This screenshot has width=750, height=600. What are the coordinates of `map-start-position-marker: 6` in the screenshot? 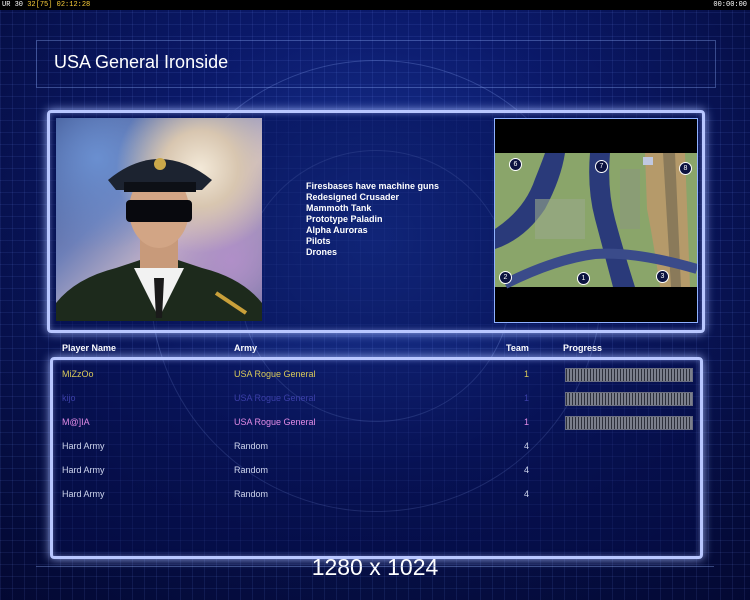 It's located at (515, 164).